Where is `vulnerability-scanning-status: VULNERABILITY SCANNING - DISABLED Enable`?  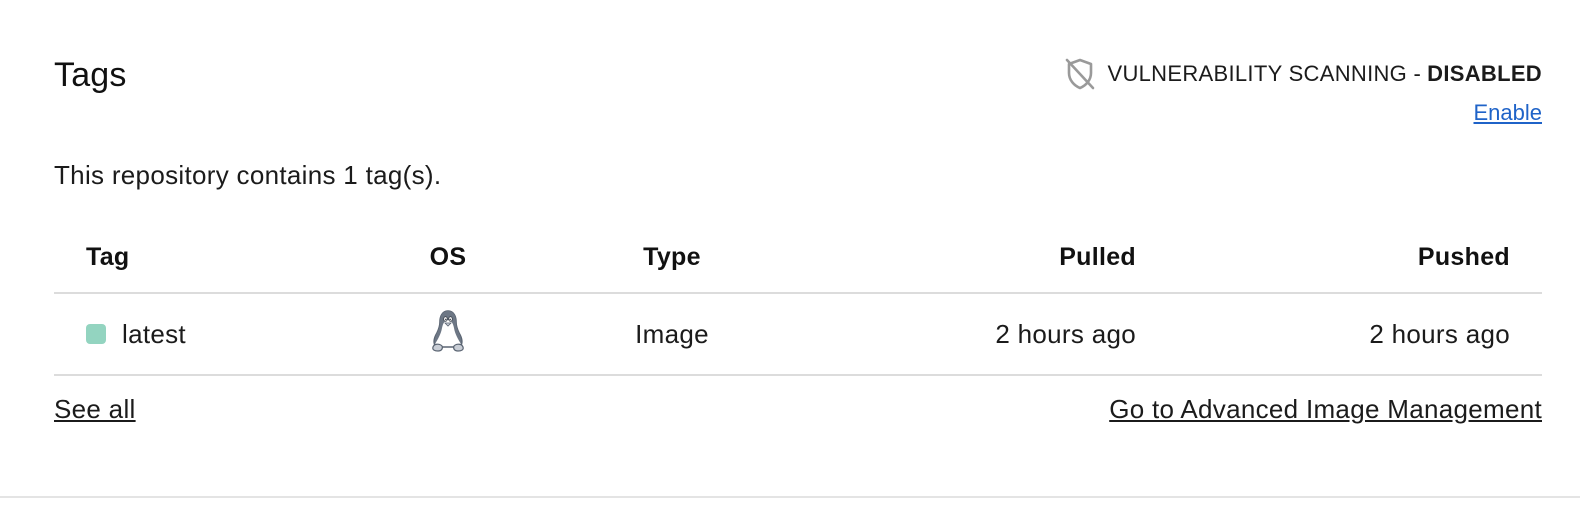
vulnerability-scanning-status: VULNERABILITY SCANNING - DISABLED Enable is located at coordinates (1302, 91).